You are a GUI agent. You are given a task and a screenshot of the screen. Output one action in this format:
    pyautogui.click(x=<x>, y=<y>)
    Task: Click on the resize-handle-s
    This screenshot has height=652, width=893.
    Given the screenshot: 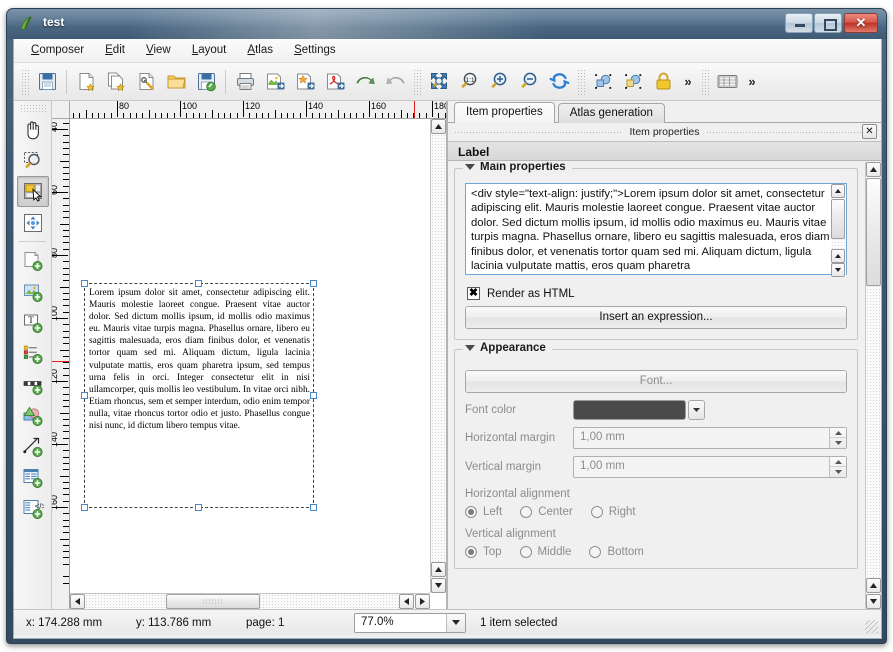 What is the action you would take?
    pyautogui.click(x=198, y=507)
    